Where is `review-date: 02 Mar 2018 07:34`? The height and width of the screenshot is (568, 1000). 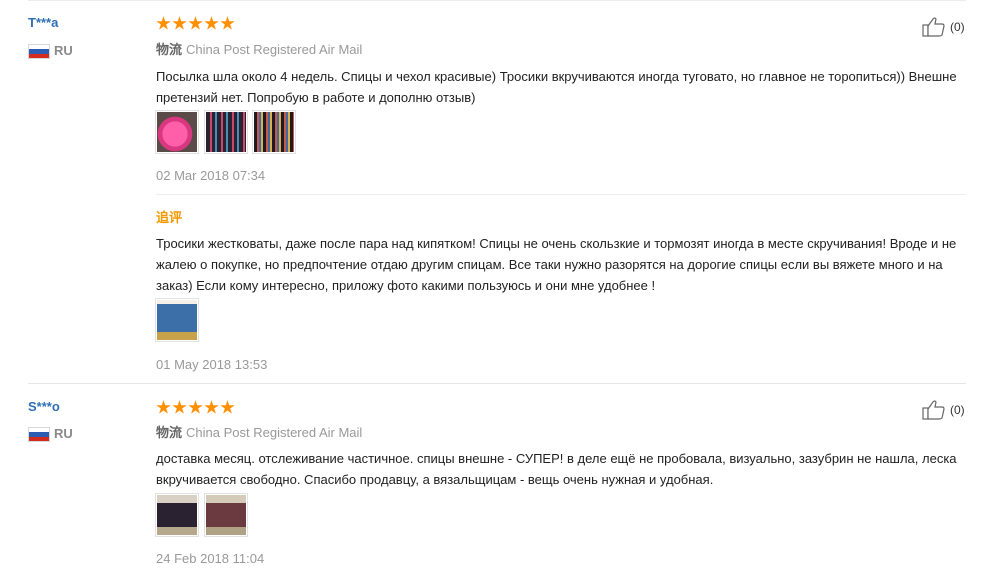 review-date: 02 Mar 2018 07:34 is located at coordinates (211, 175).